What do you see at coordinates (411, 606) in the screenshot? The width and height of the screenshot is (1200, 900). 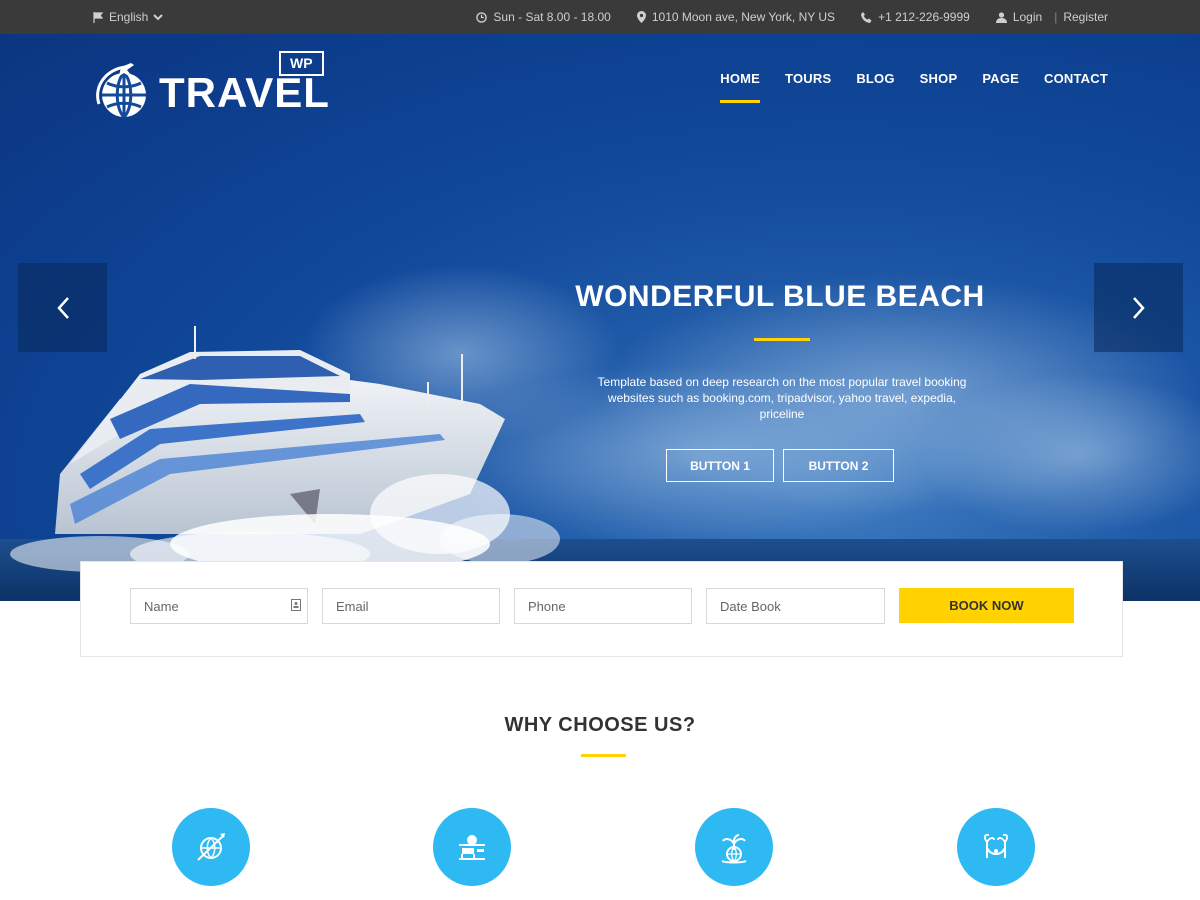 I see `email-input` at bounding box center [411, 606].